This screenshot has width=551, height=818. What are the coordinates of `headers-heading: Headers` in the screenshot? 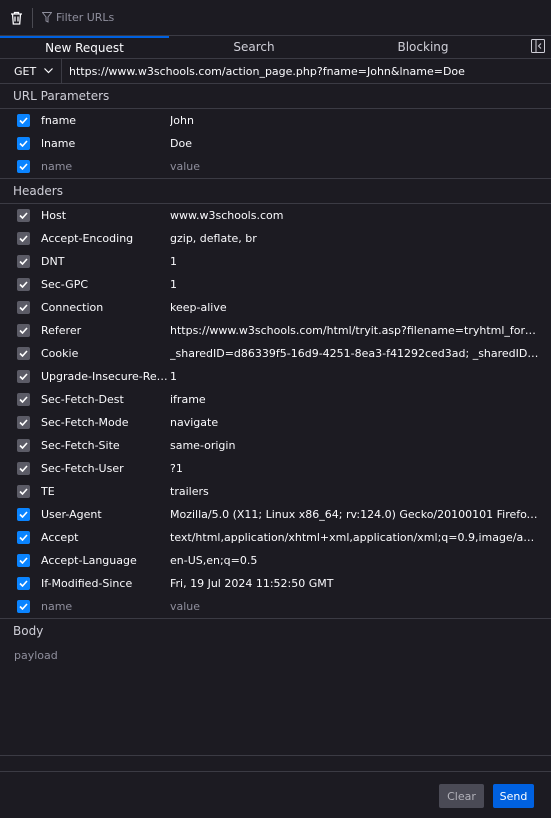 It's located at (275, 191).